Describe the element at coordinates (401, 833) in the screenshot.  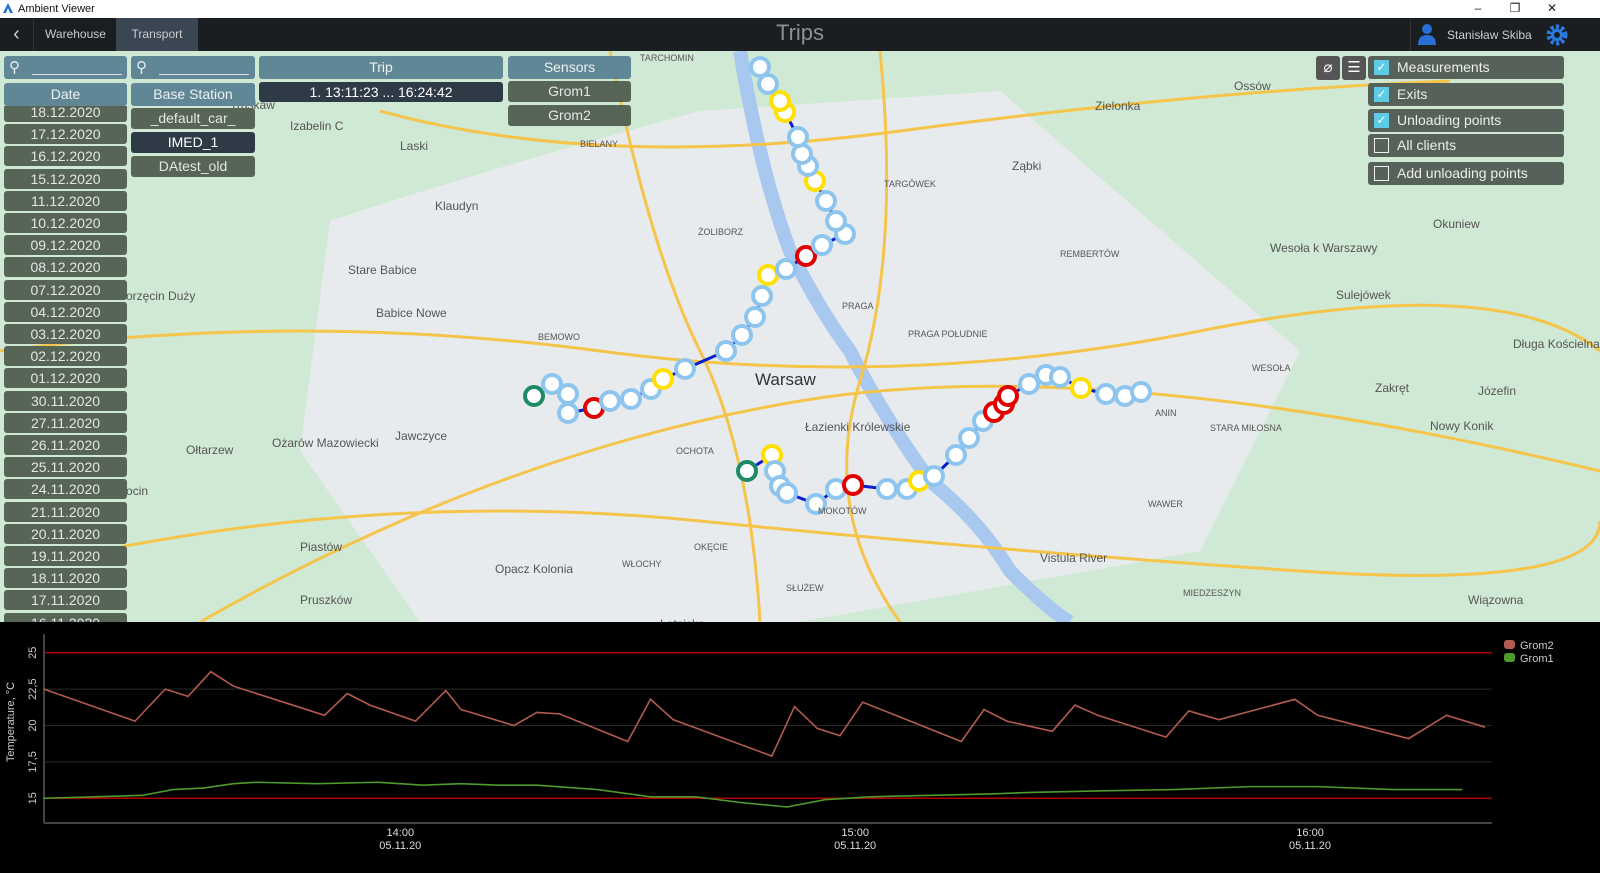
I see `x-tick-time: 14:00` at that location.